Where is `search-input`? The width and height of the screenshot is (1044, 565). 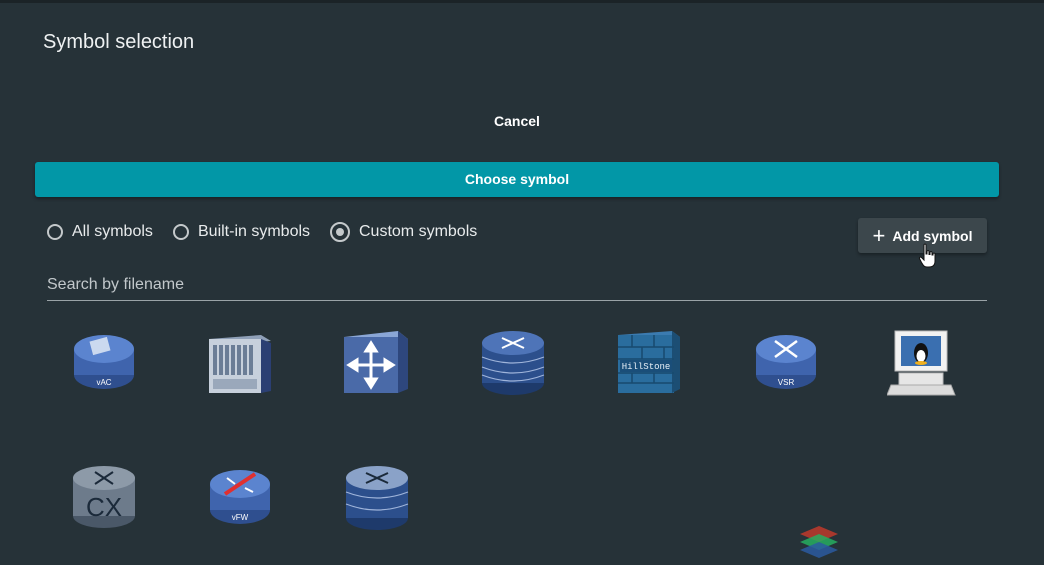
search-input is located at coordinates (517, 285).